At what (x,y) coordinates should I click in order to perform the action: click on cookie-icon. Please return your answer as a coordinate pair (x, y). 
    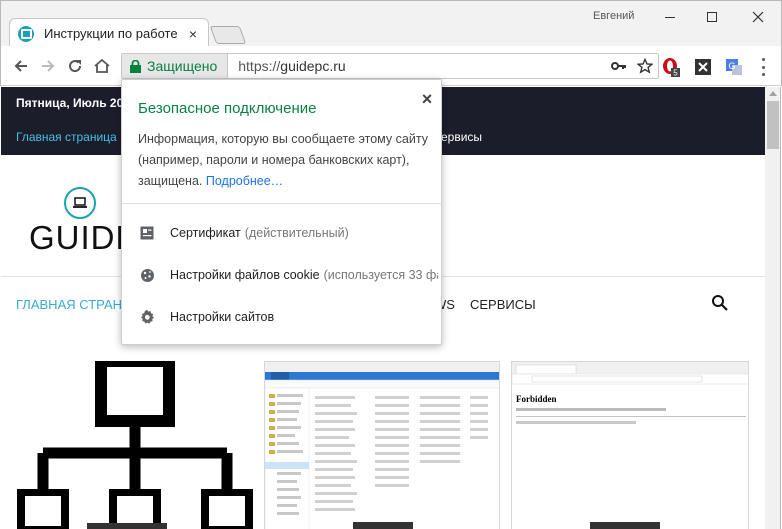
    Looking at the image, I should click on (147, 275).